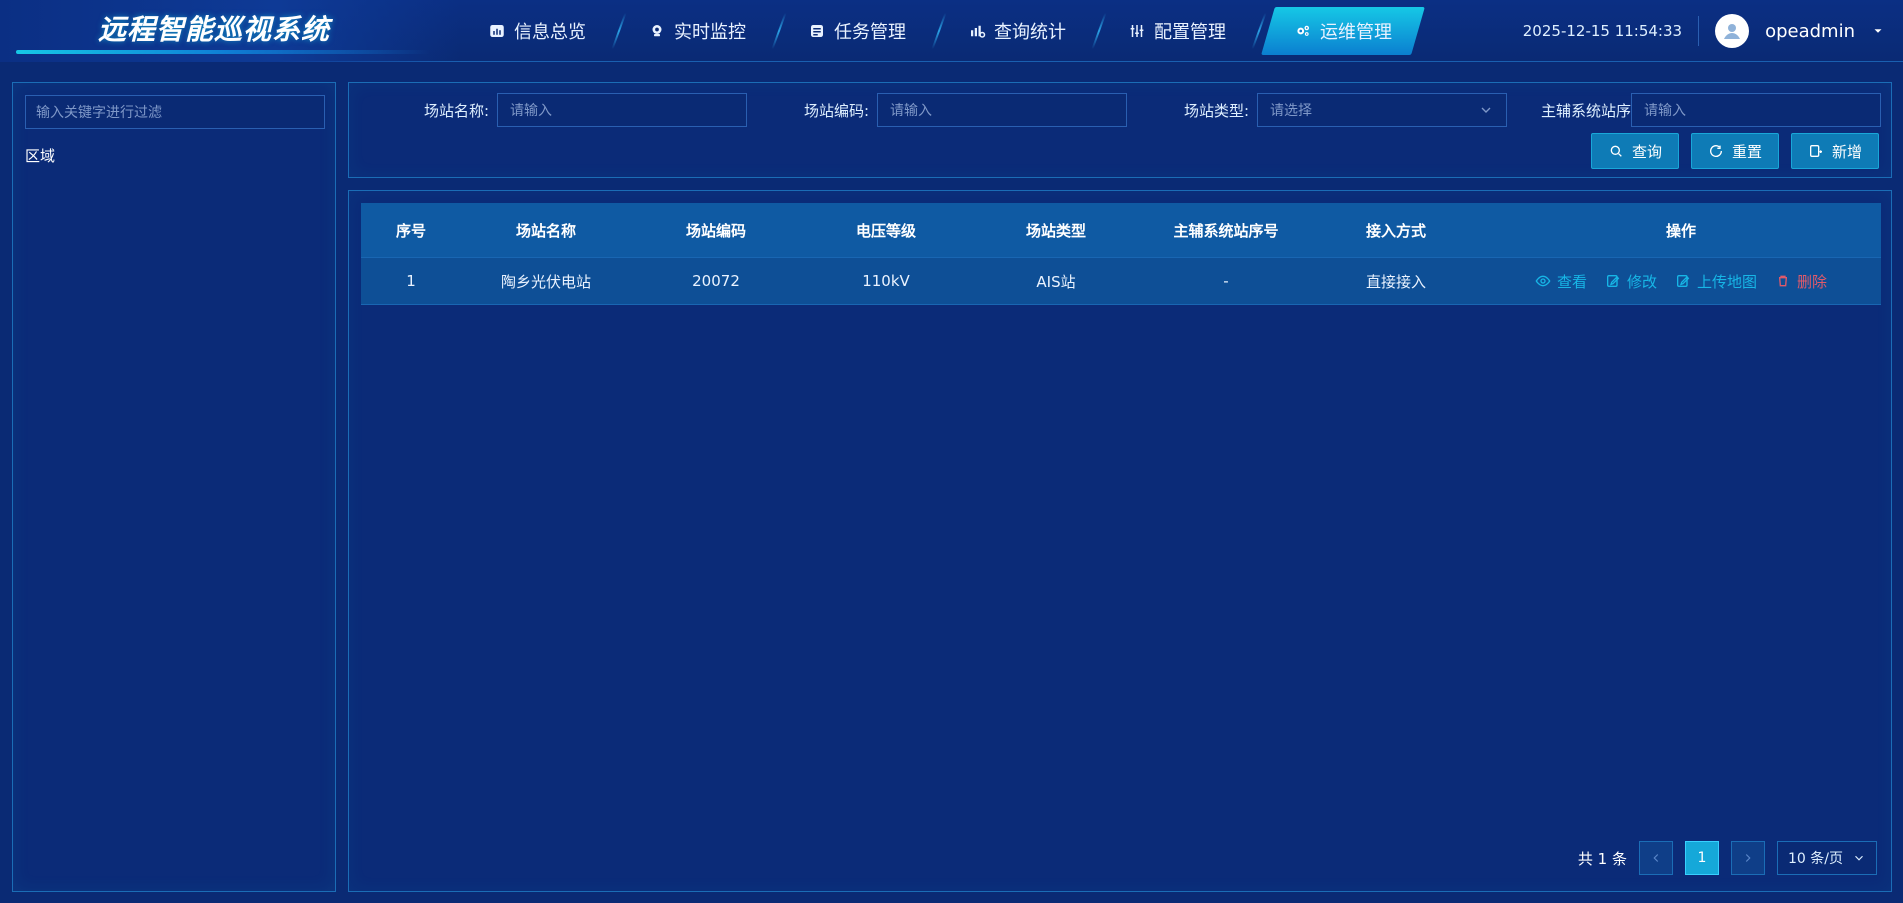 The image size is (1903, 903). What do you see at coordinates (175, 112) in the screenshot?
I see `filter-input` at bounding box center [175, 112].